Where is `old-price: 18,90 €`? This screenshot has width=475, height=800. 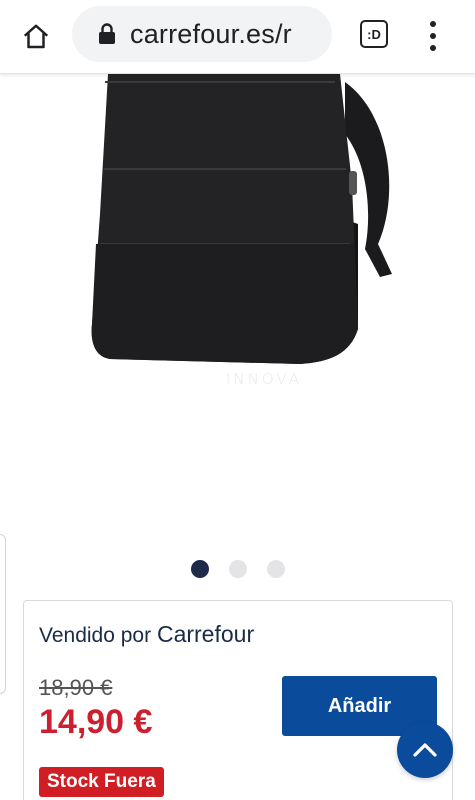 old-price: 18,90 € is located at coordinates (76, 687).